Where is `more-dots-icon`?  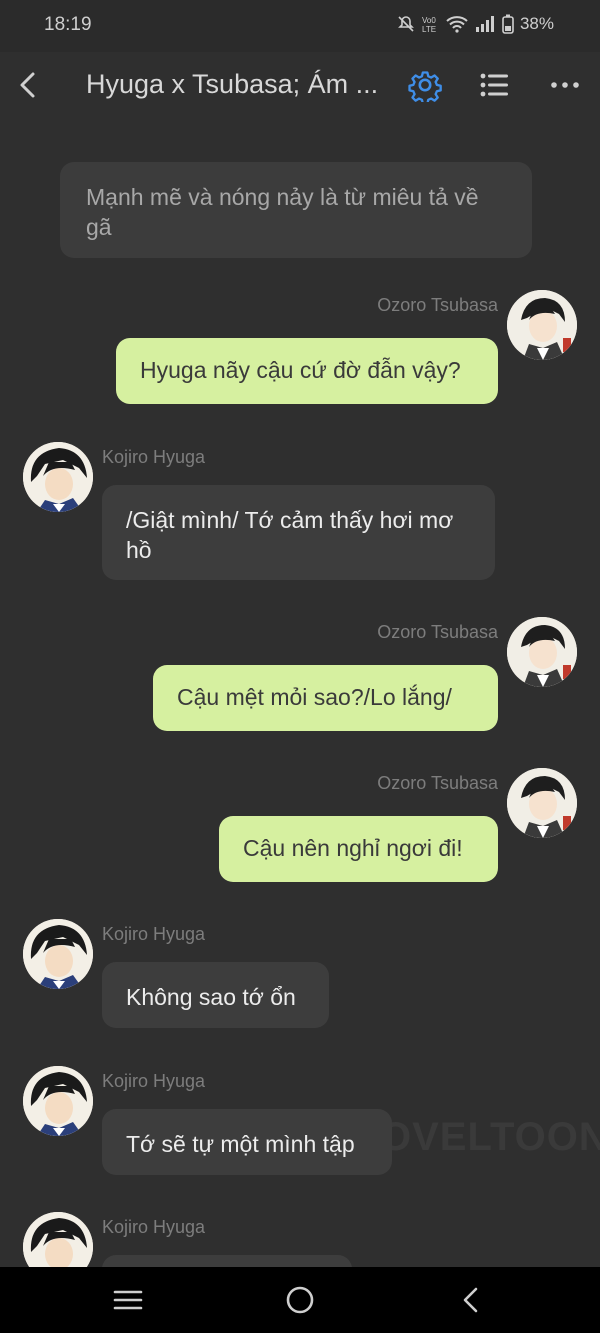
more-dots-icon is located at coordinates (565, 85).